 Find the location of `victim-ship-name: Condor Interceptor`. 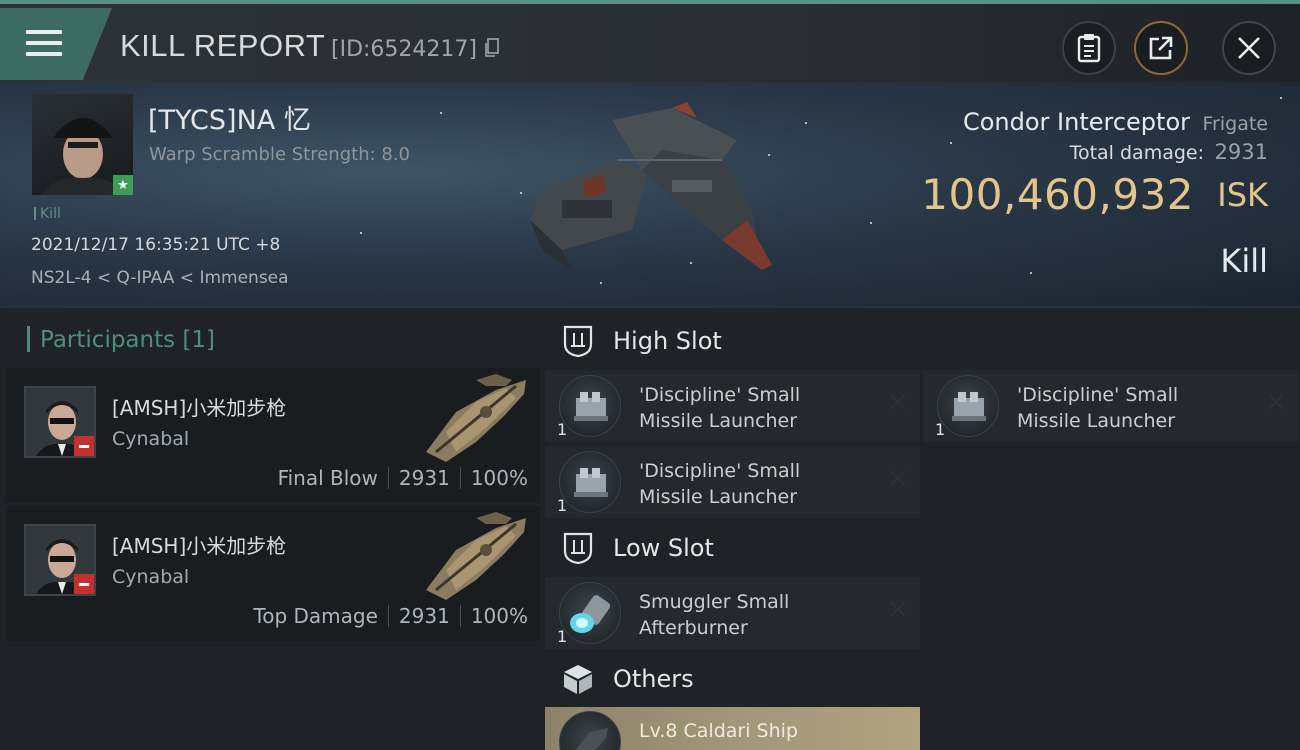

victim-ship-name: Condor Interceptor is located at coordinates (1076, 122).